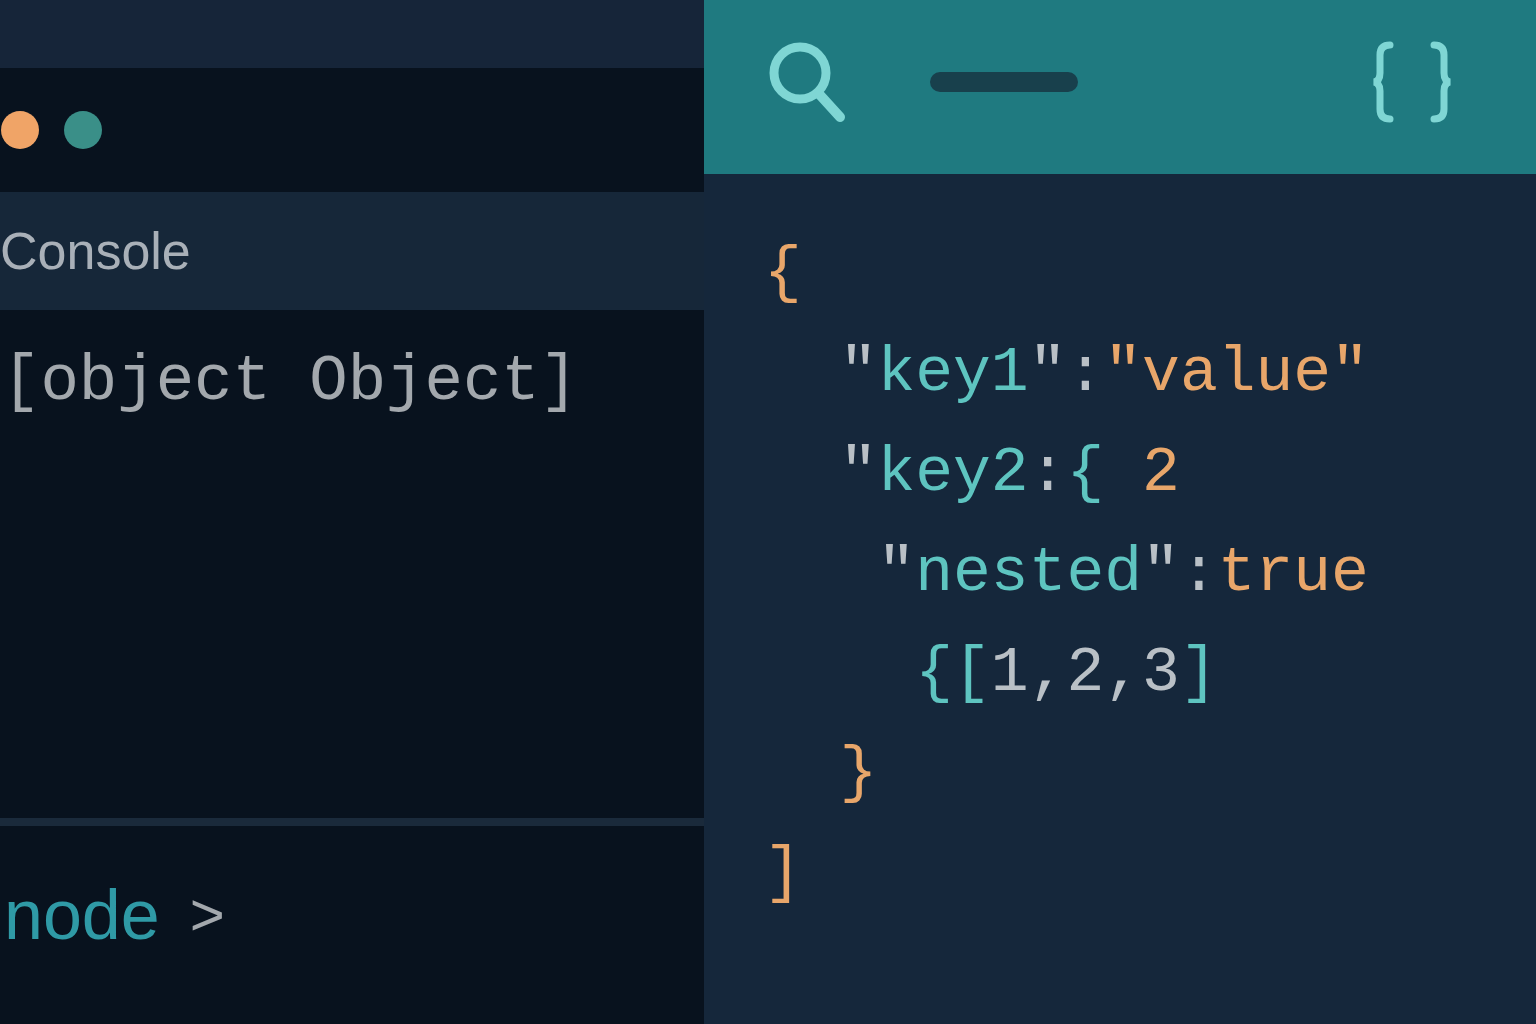  Describe the element at coordinates (1066, 674) in the screenshot. I see `code-line: {[1,2,3]` at that location.